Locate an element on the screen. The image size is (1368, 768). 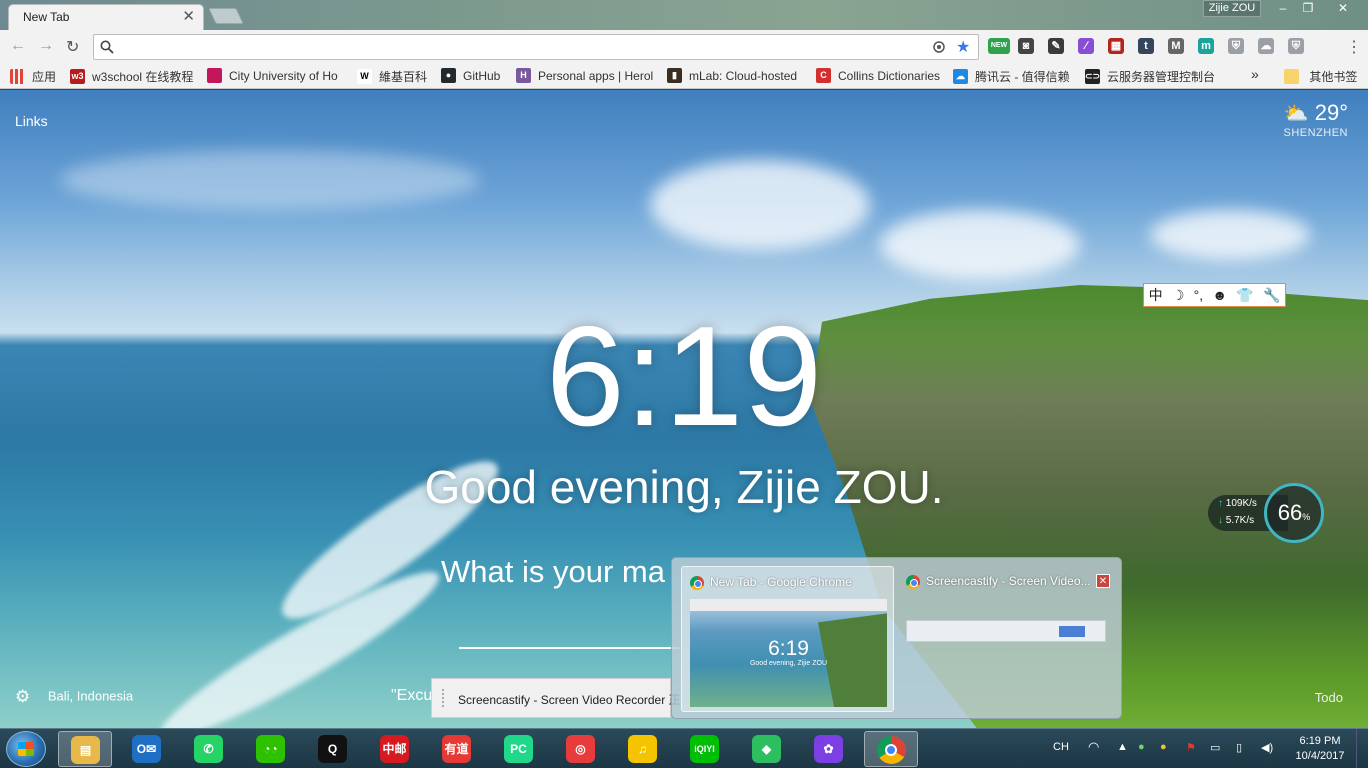
iqiyi-icon: iQIYI is located at coordinates (704, 749).